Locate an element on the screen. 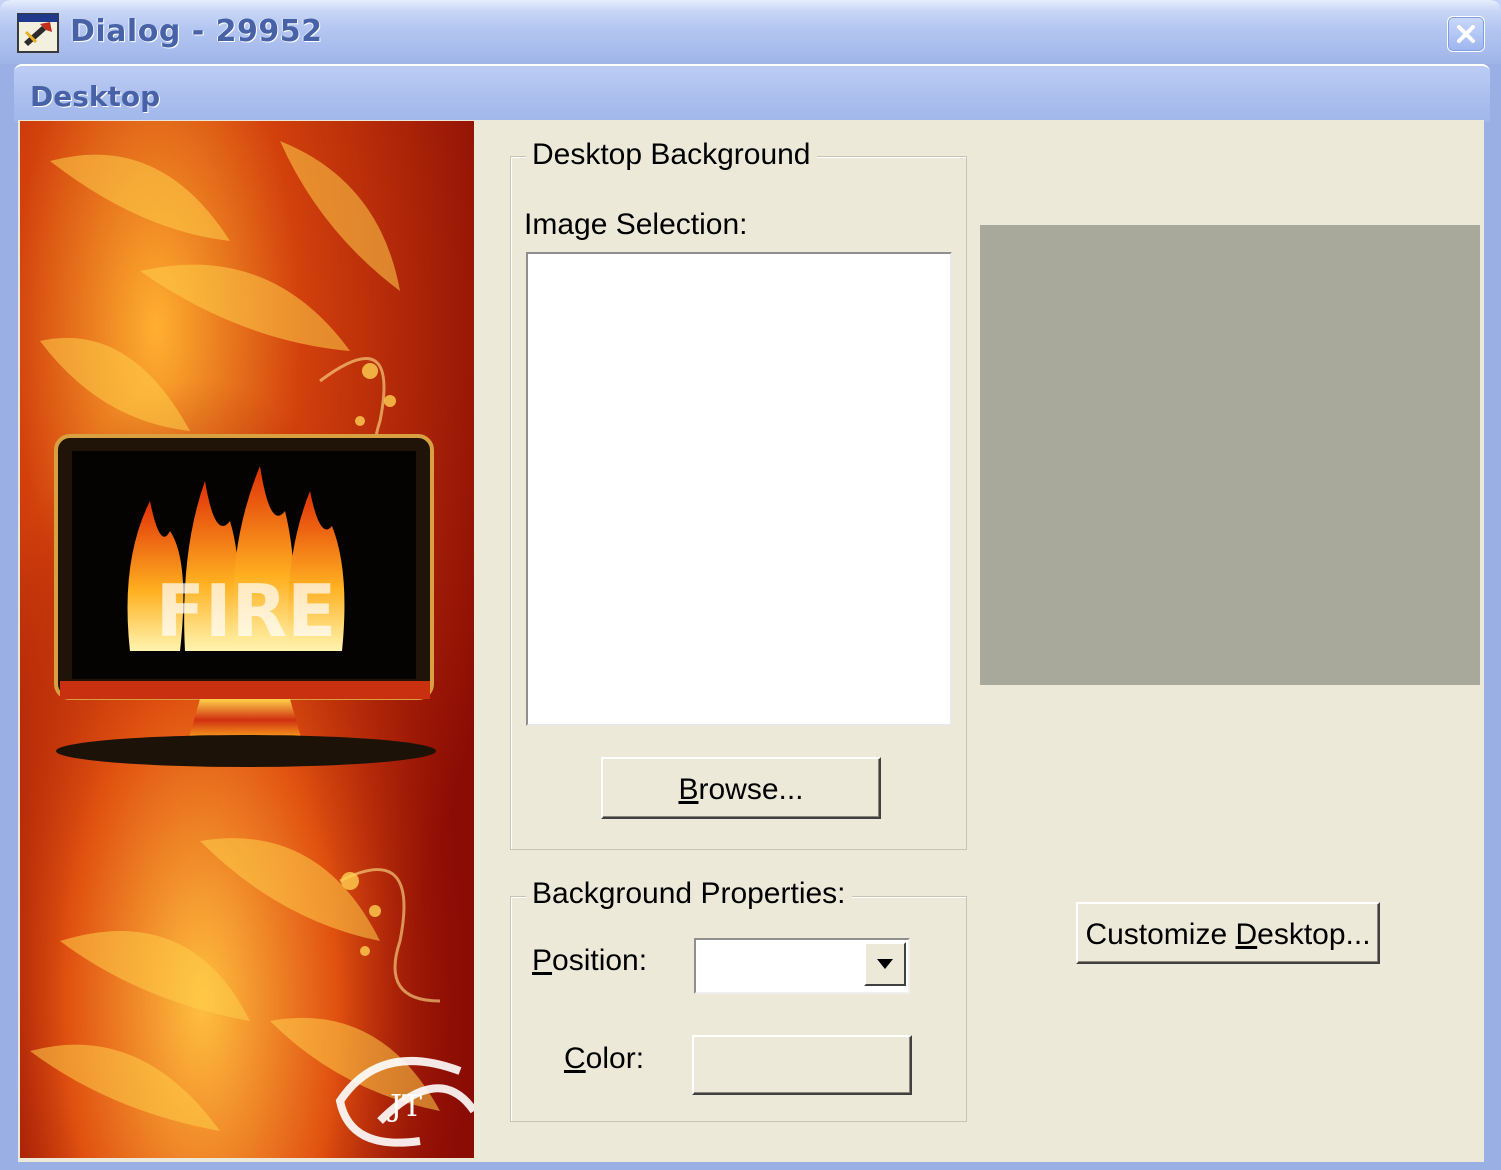  desktop-preview is located at coordinates (1230, 455).